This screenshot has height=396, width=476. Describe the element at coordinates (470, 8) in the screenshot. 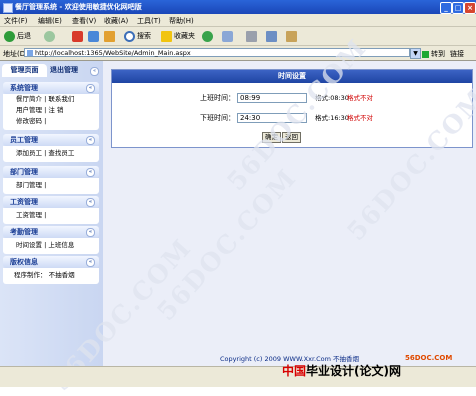

I see `close-button: ×` at that location.